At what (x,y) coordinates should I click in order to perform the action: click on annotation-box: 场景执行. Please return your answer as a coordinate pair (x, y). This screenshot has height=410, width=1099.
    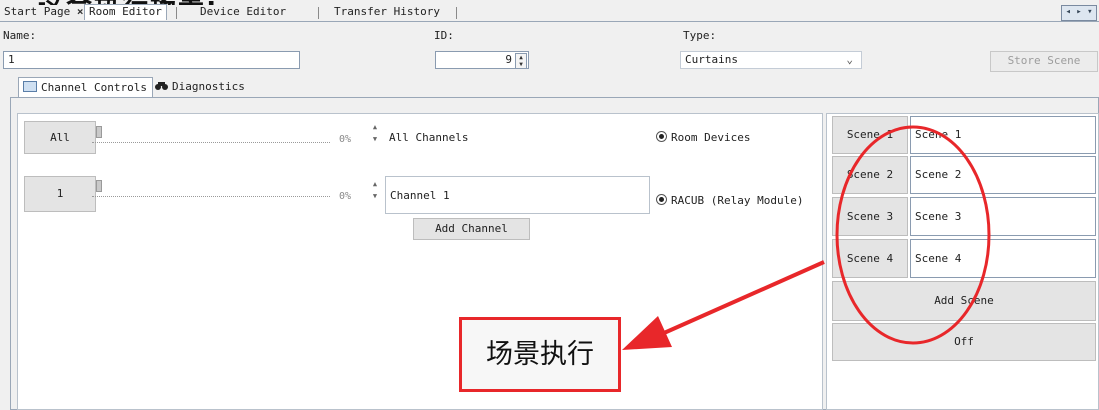
    Looking at the image, I should click on (540, 354).